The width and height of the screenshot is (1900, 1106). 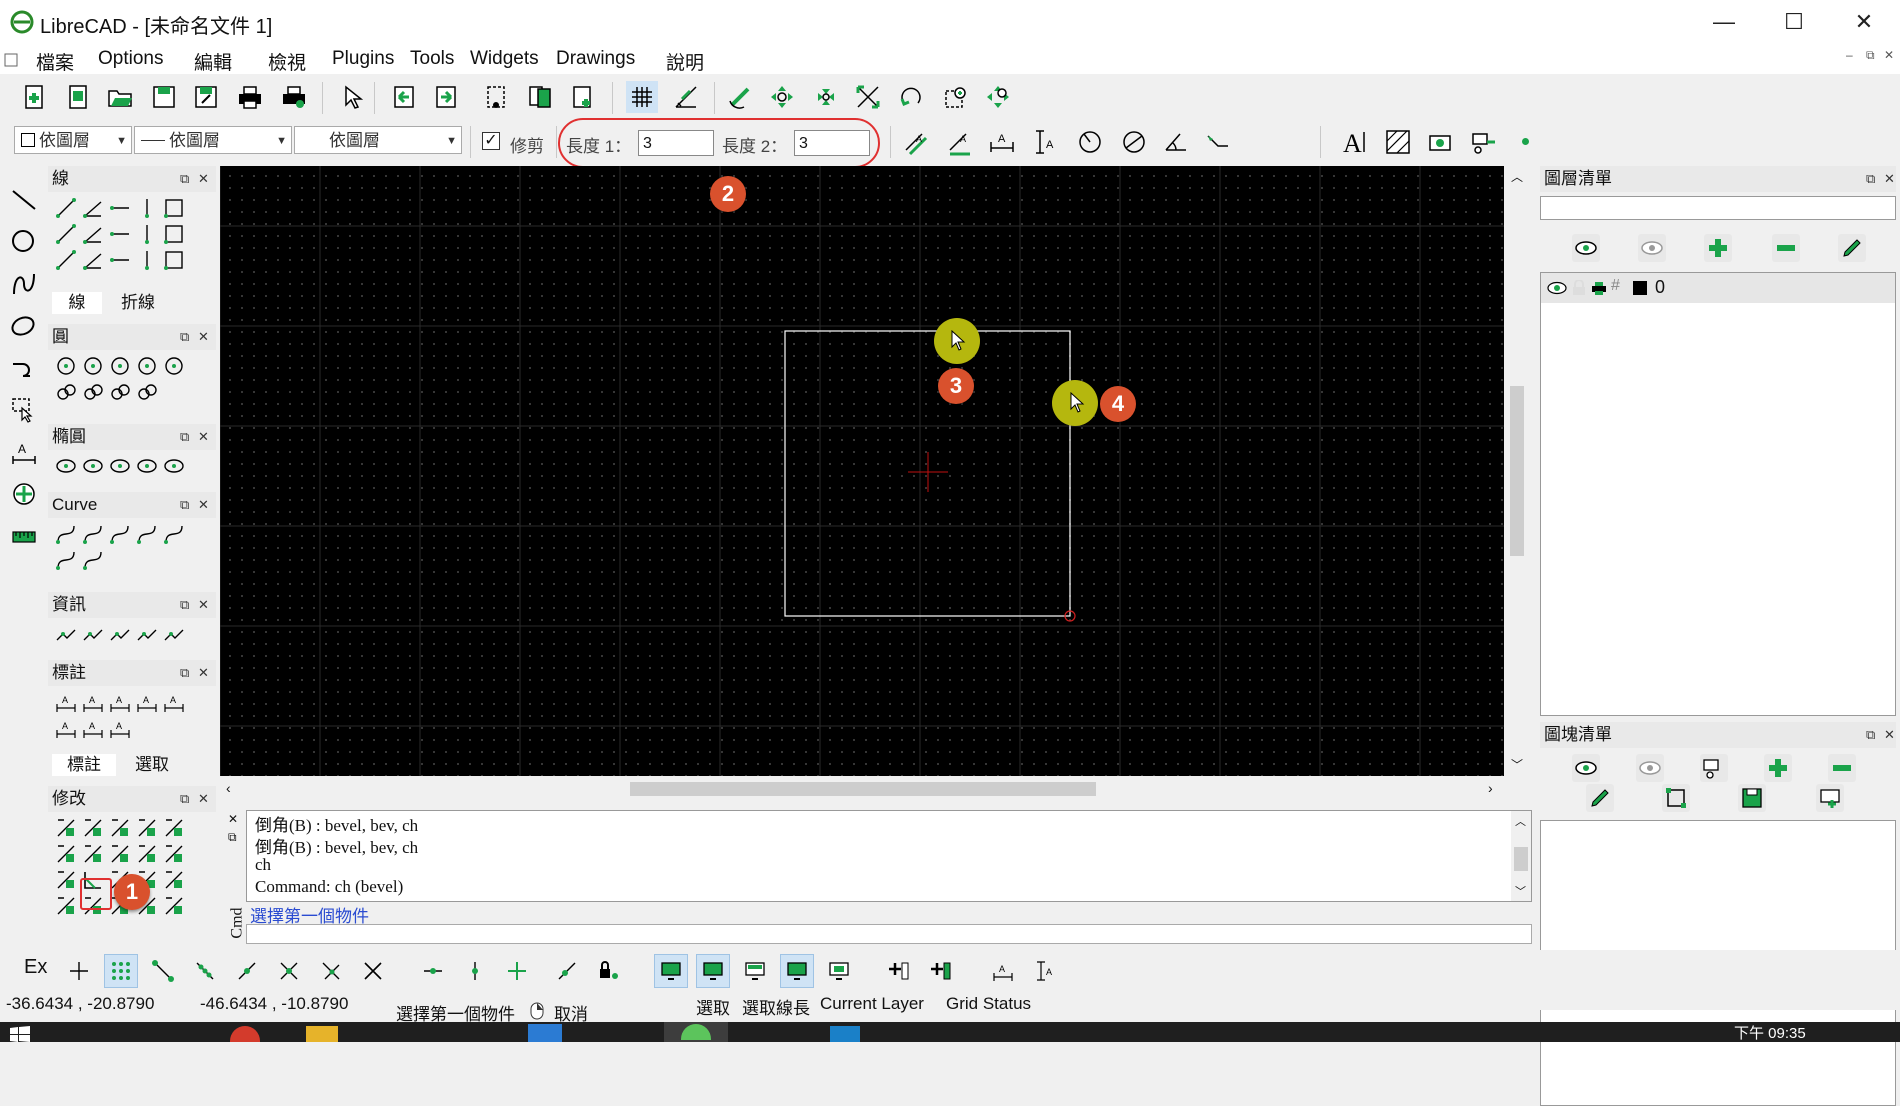 I want to click on snap-endpoint-icon, so click(x=163, y=971).